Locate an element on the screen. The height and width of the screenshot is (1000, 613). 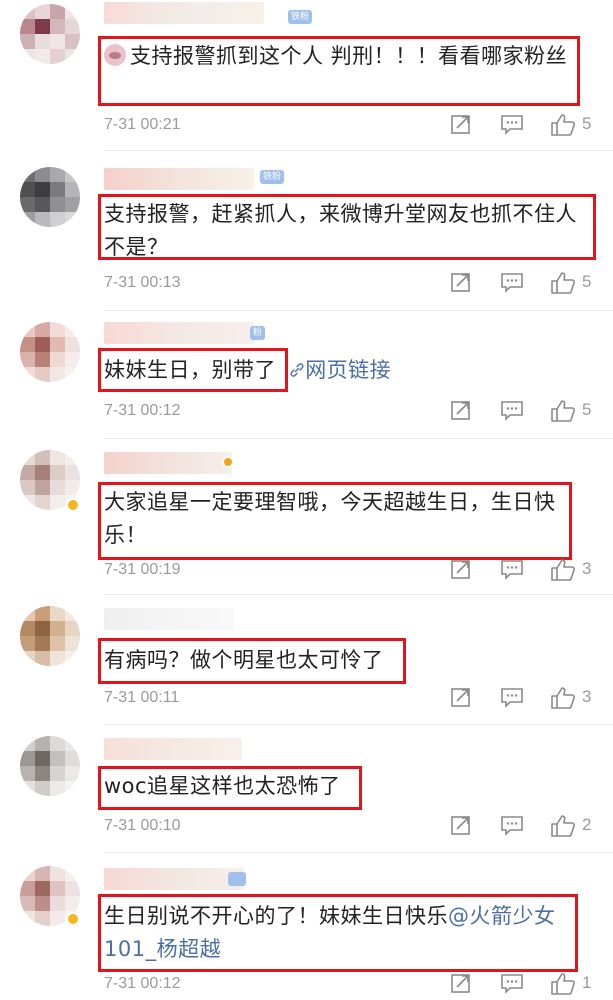
fan-badge: 粉 is located at coordinates (258, 333).